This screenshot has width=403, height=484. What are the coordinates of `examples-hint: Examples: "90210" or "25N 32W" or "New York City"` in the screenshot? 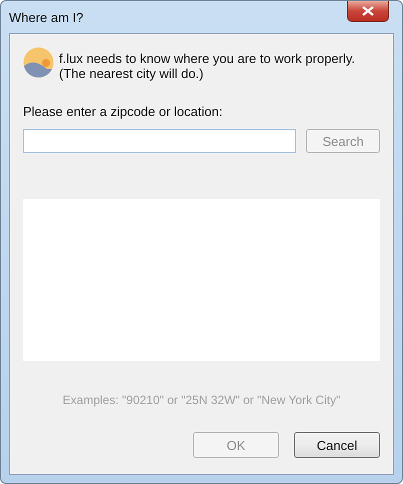 It's located at (202, 400).